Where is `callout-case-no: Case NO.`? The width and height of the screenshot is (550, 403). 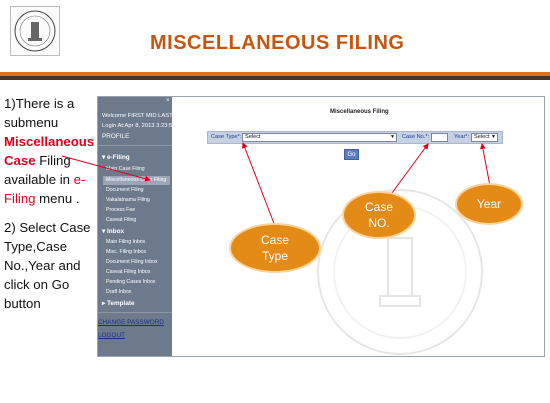 callout-case-no: Case NO. is located at coordinates (379, 215).